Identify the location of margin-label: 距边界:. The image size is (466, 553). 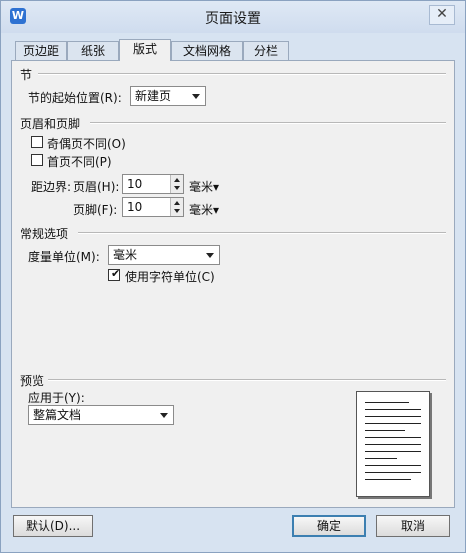
(51, 187).